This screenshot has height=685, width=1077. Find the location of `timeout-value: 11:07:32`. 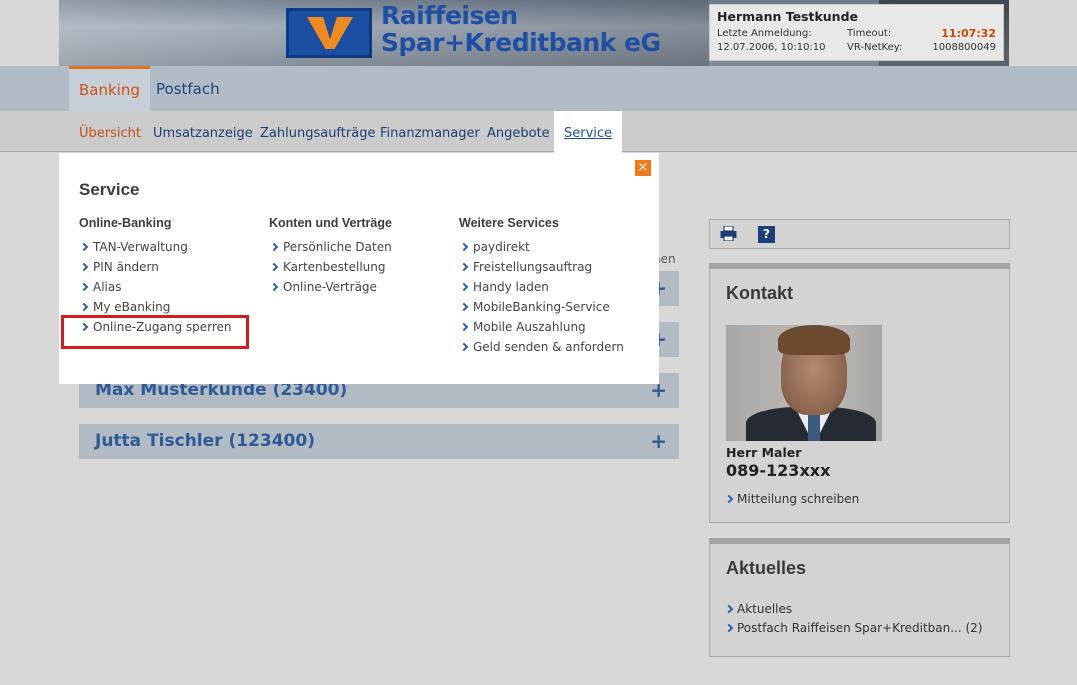

timeout-value: 11:07:32 is located at coordinates (968, 33).